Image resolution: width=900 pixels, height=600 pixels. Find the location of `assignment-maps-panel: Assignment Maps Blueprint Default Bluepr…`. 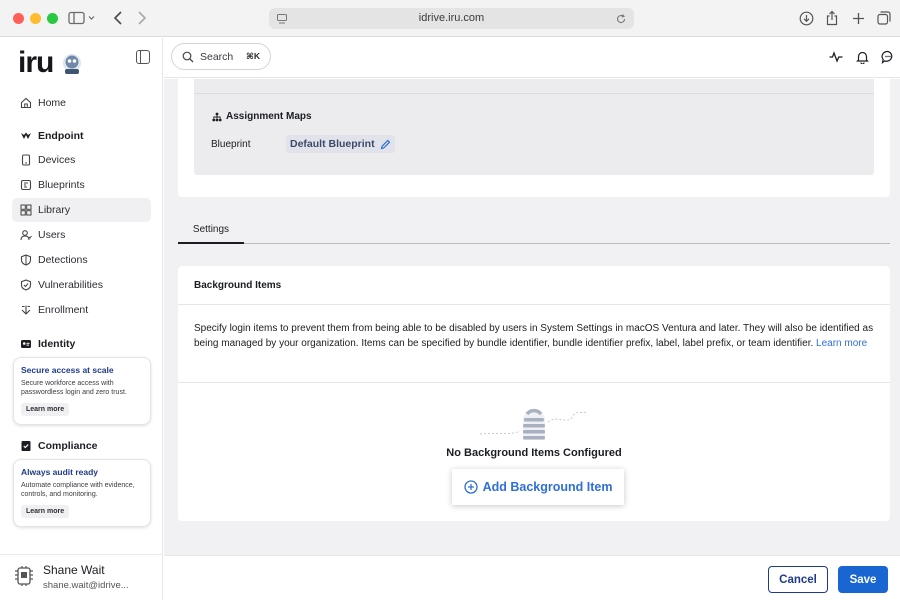

assignment-maps-panel: Assignment Maps Blueprint Default Bluepr… is located at coordinates (534, 127).